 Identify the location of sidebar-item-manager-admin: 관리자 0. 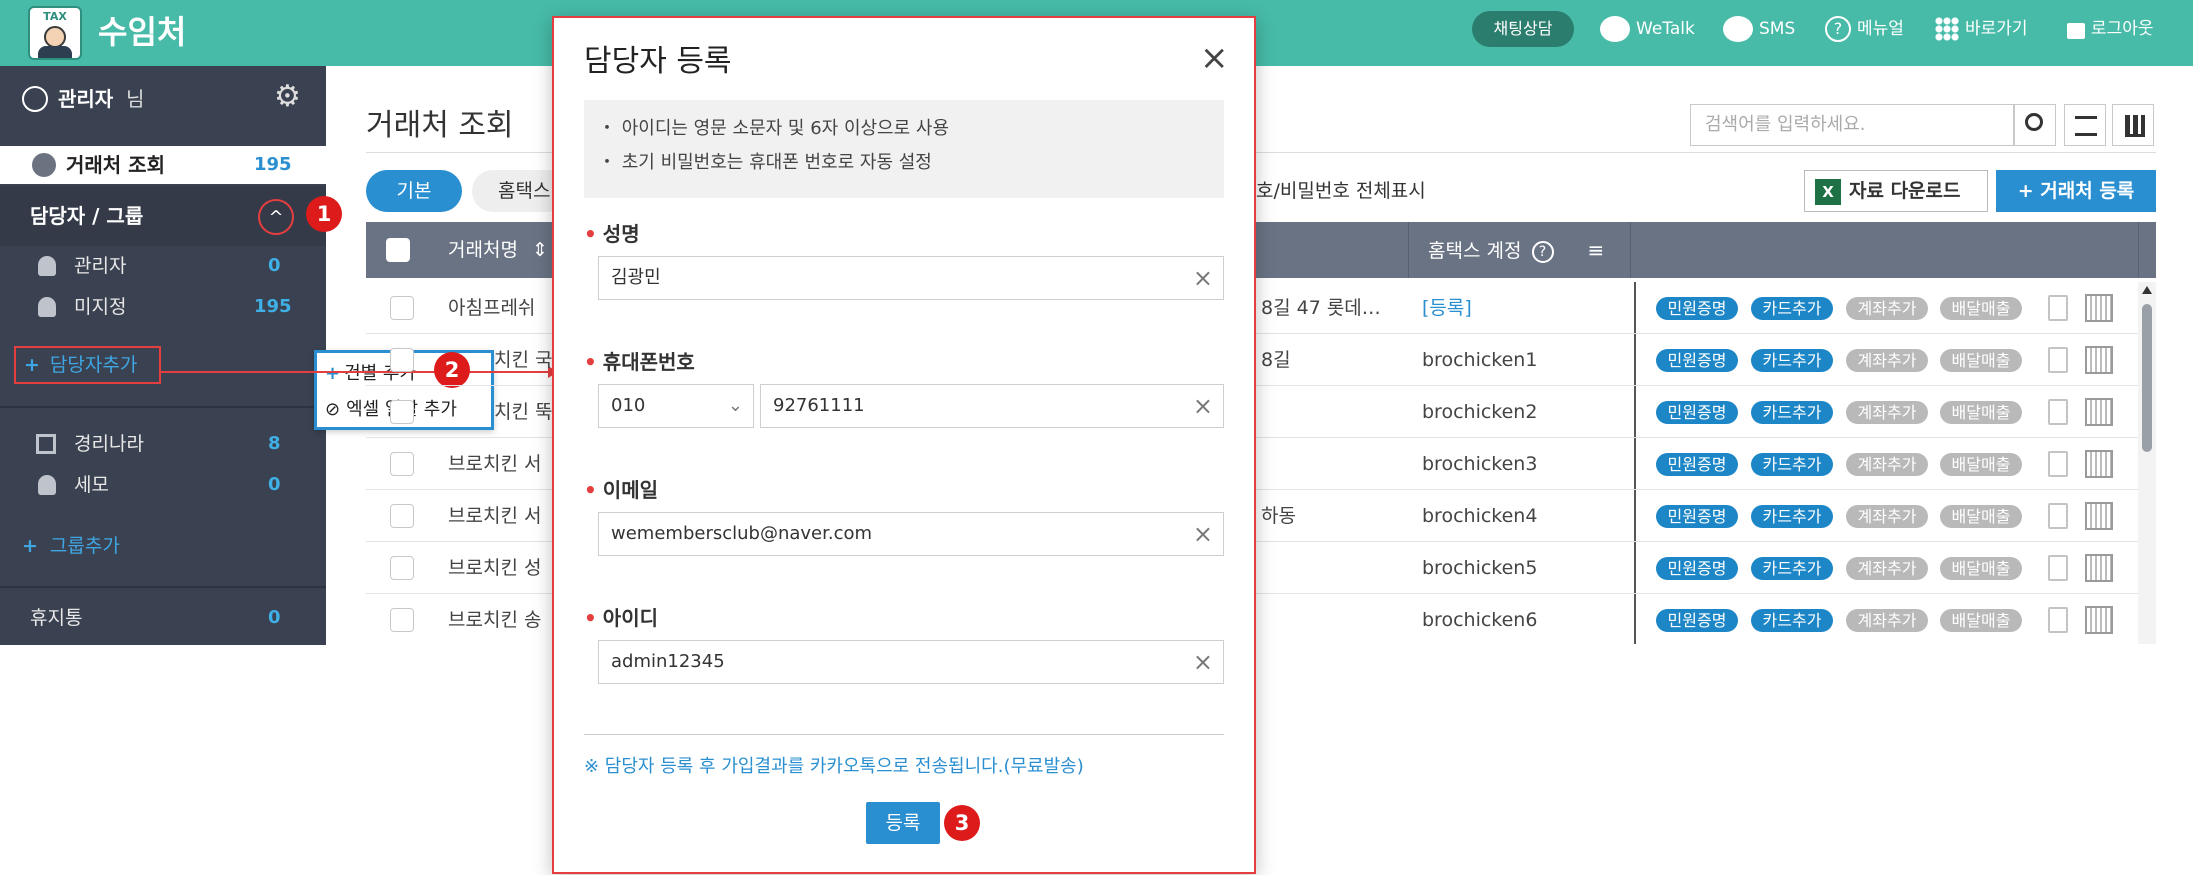
(163, 266).